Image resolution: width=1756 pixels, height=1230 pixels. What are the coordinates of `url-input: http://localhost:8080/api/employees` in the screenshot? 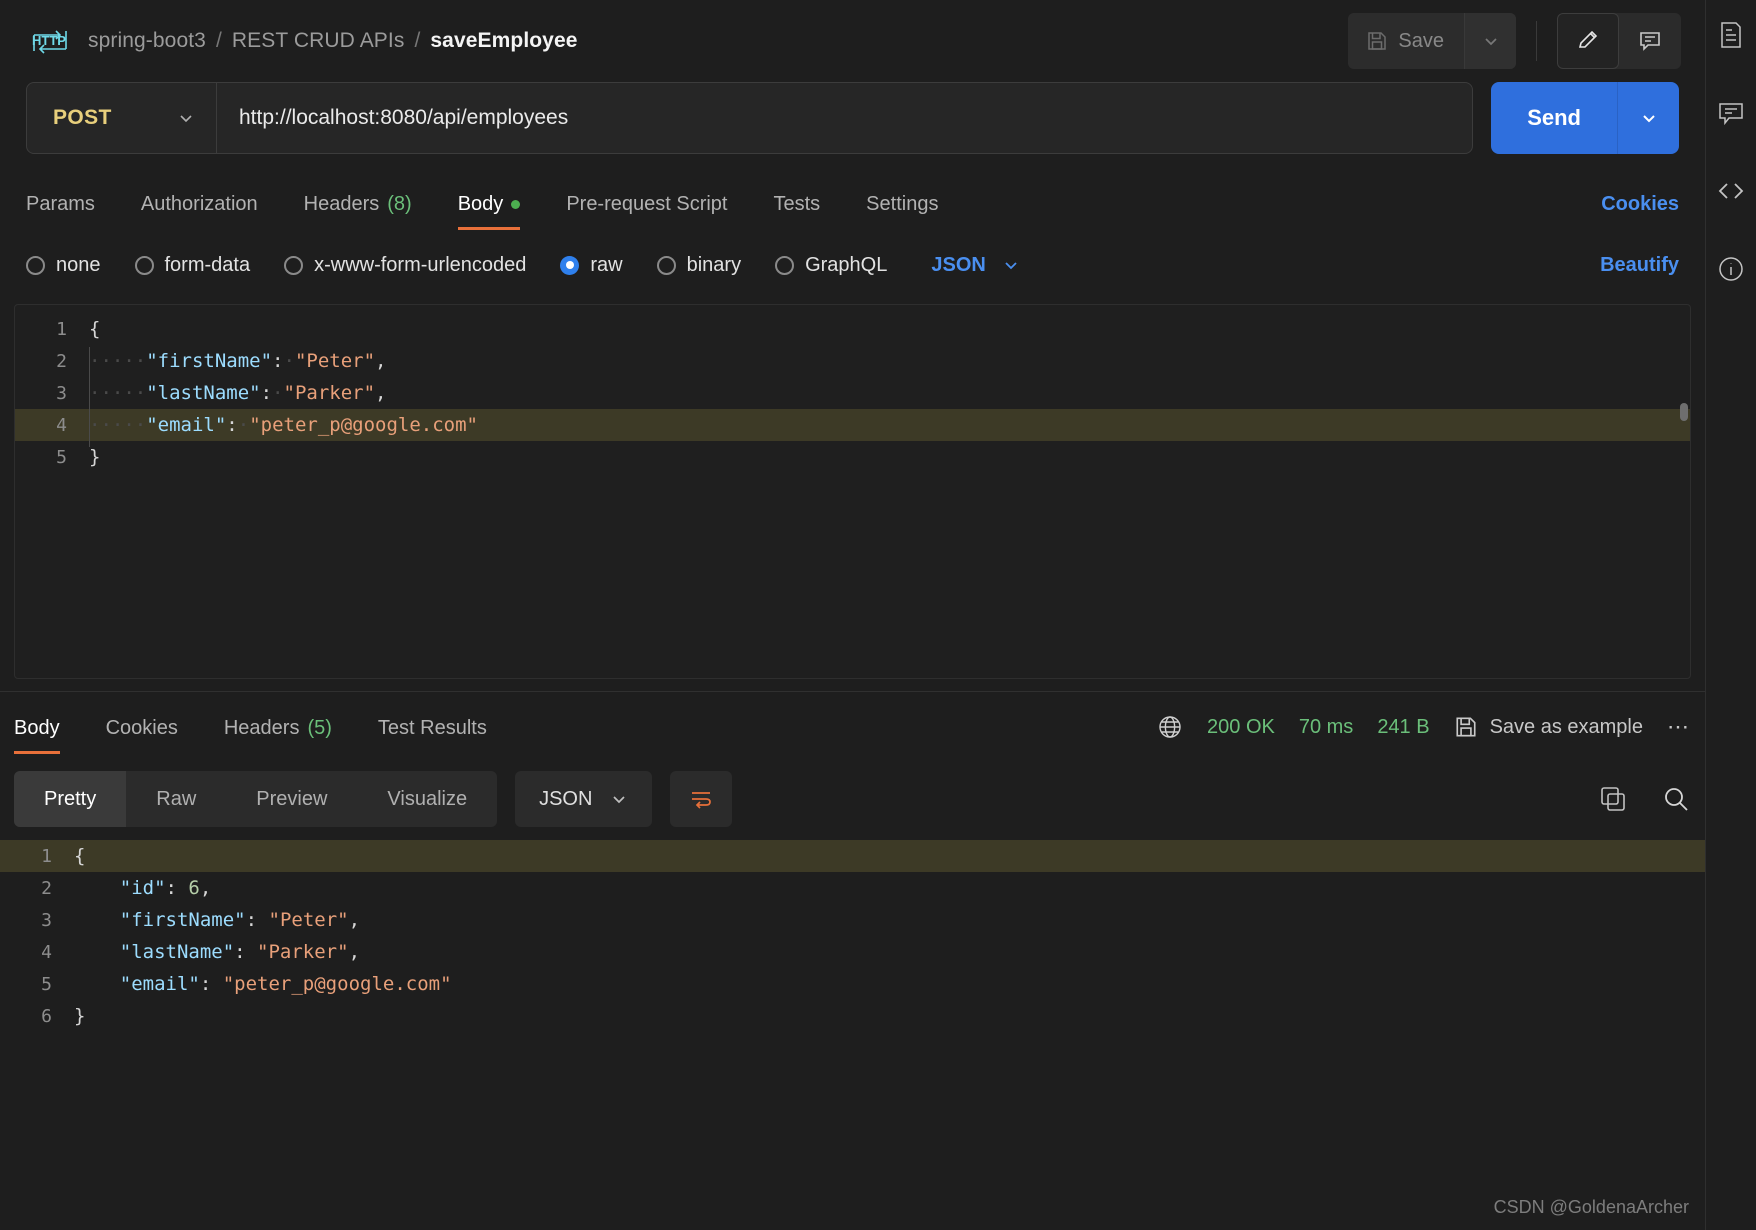 It's located at (844, 118).